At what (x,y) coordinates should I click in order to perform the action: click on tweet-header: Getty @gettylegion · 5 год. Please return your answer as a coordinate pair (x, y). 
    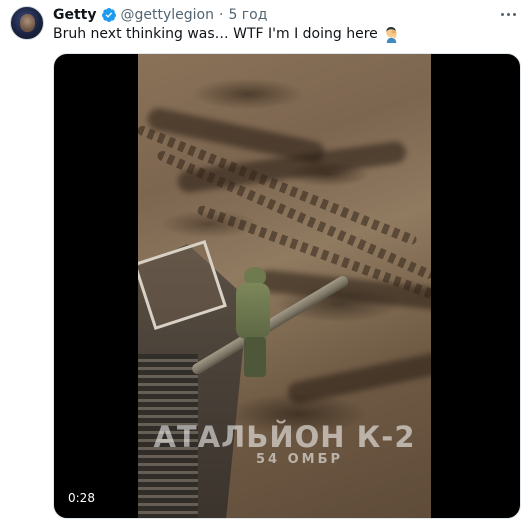
    Looking at the image, I should click on (160, 15).